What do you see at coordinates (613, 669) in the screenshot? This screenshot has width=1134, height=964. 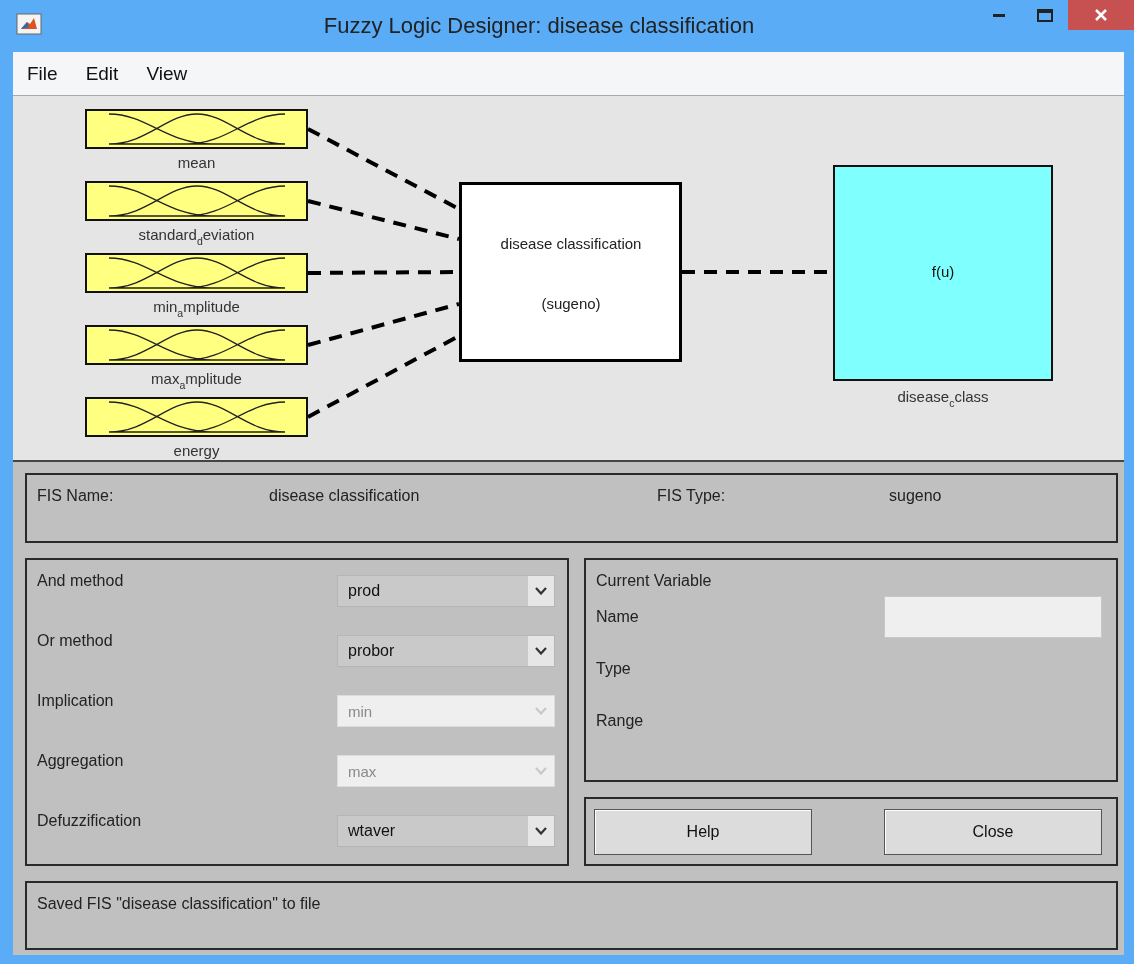 I see `variable-label: Type` at bounding box center [613, 669].